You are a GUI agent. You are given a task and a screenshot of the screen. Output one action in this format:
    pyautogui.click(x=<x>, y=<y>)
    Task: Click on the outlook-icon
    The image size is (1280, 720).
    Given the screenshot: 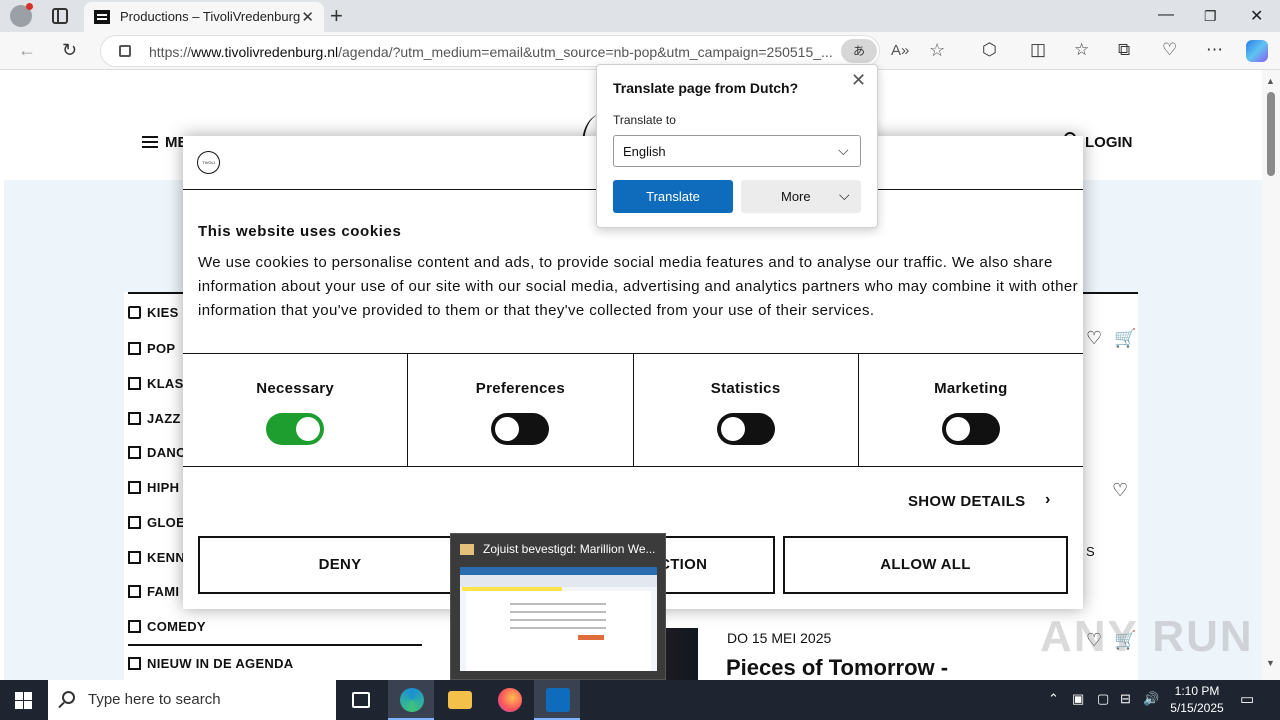 What is the action you would take?
    pyautogui.click(x=557, y=700)
    